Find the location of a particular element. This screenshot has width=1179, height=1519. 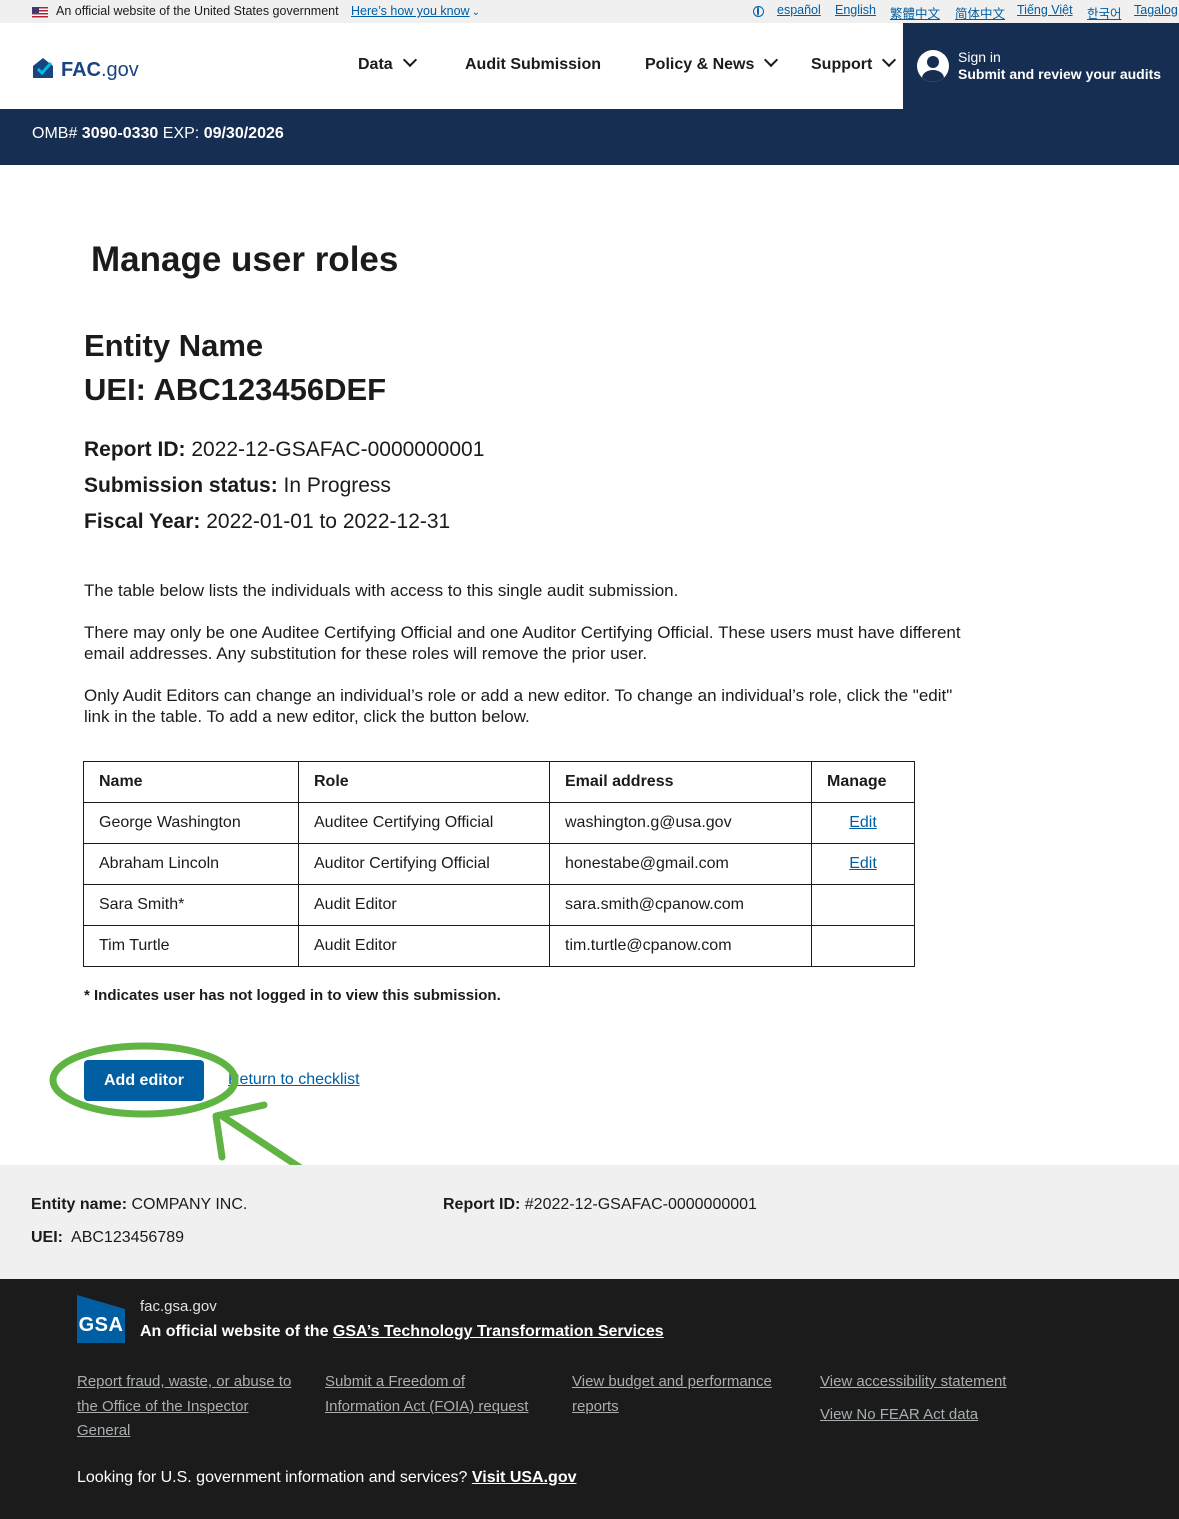

cell-role: Auditee Certifying Official is located at coordinates (424, 823).